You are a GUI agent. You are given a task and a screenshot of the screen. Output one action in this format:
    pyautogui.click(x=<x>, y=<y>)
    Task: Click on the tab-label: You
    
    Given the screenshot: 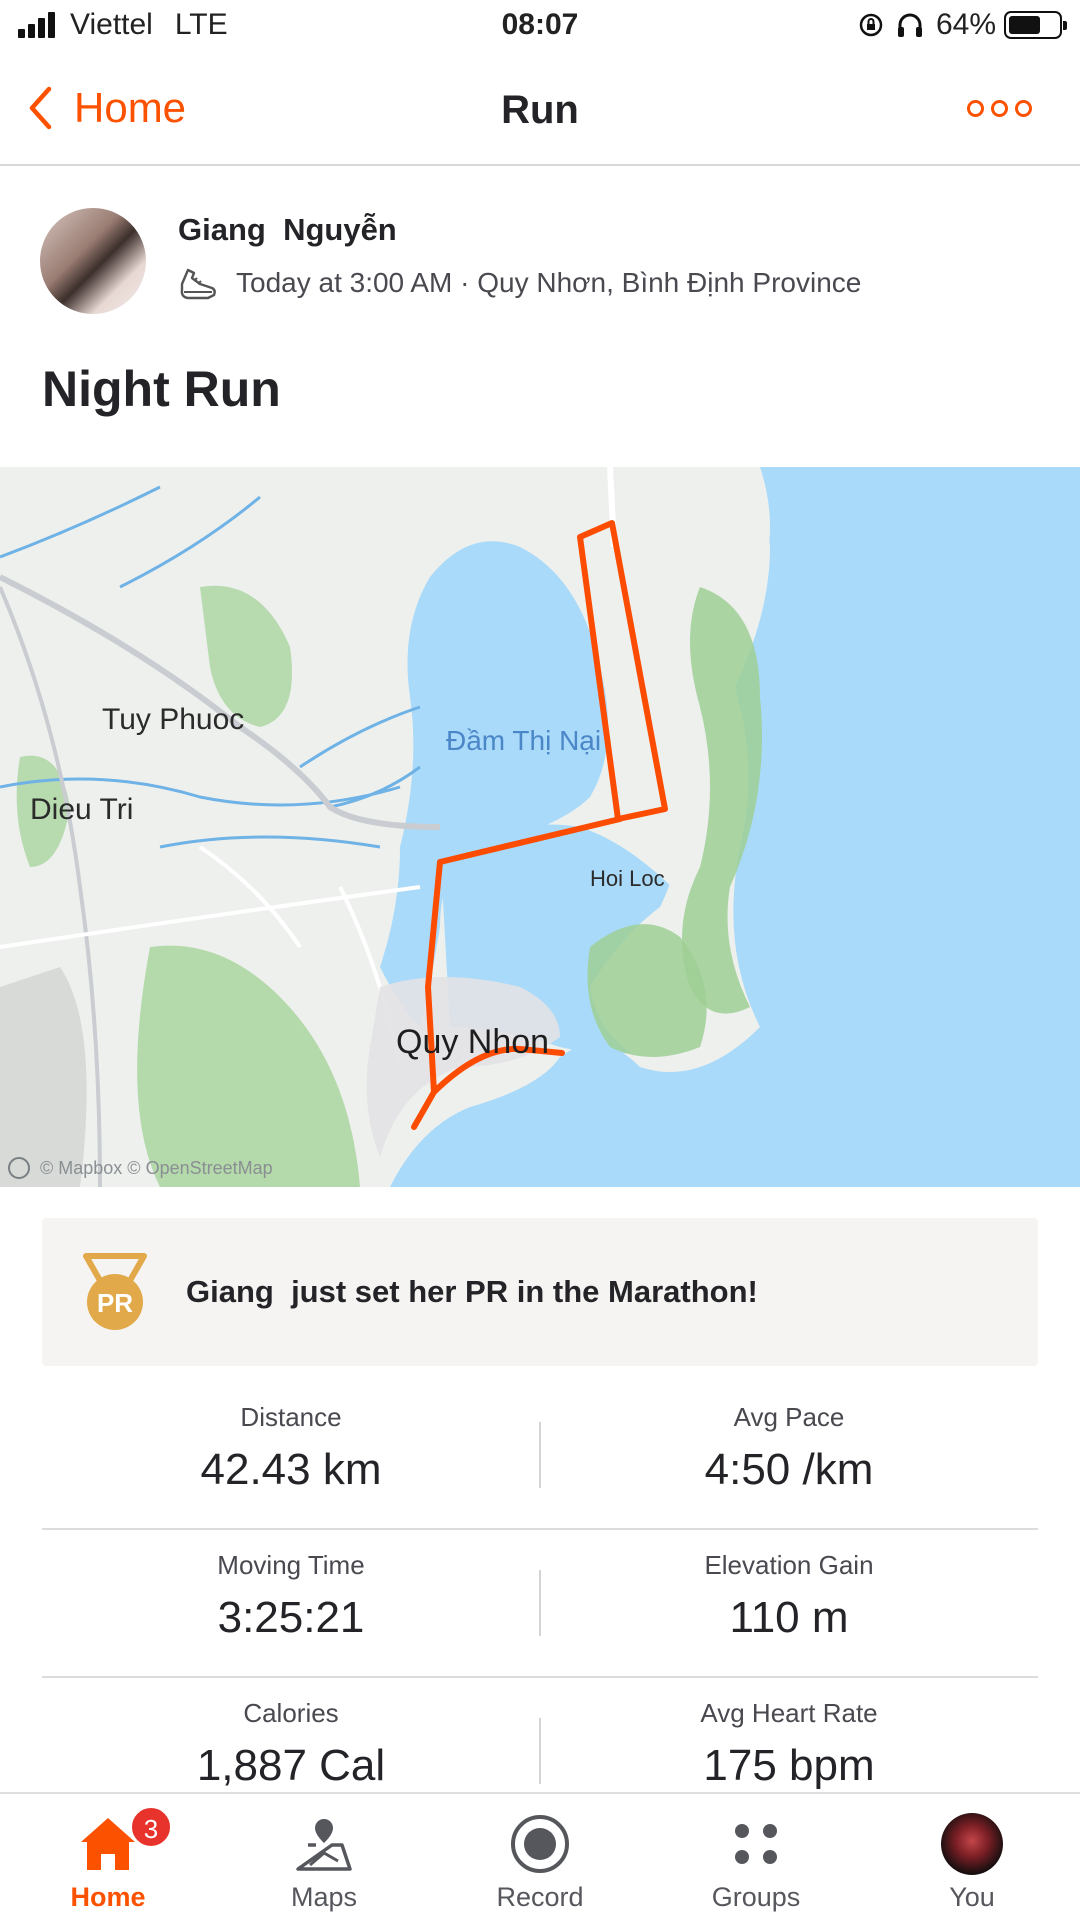 What is the action you would take?
    pyautogui.click(x=972, y=1897)
    